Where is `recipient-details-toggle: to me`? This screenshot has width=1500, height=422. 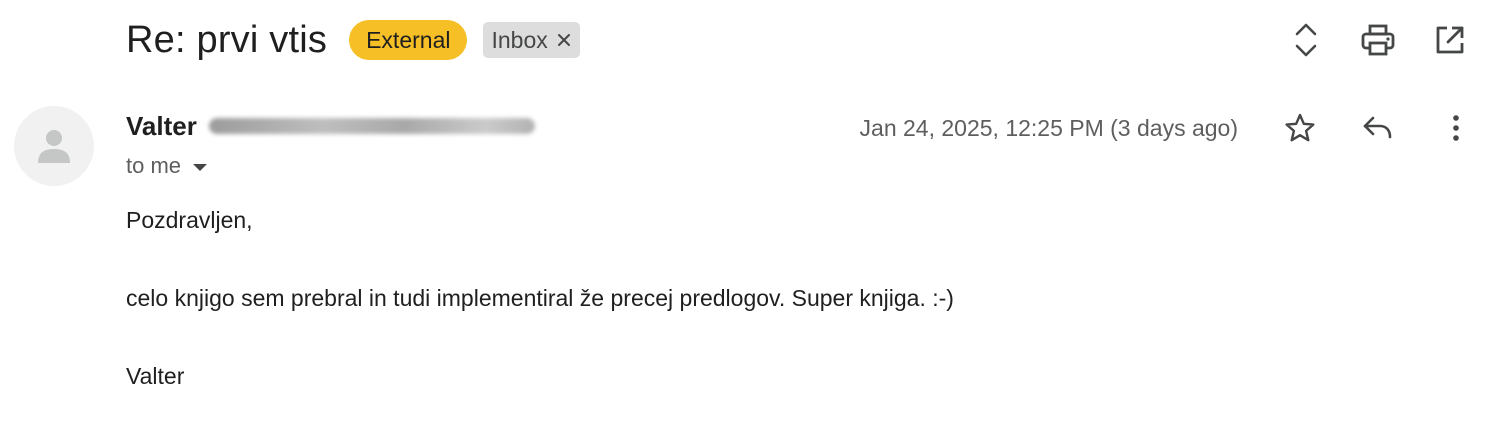 recipient-details-toggle: to me is located at coordinates (167, 166).